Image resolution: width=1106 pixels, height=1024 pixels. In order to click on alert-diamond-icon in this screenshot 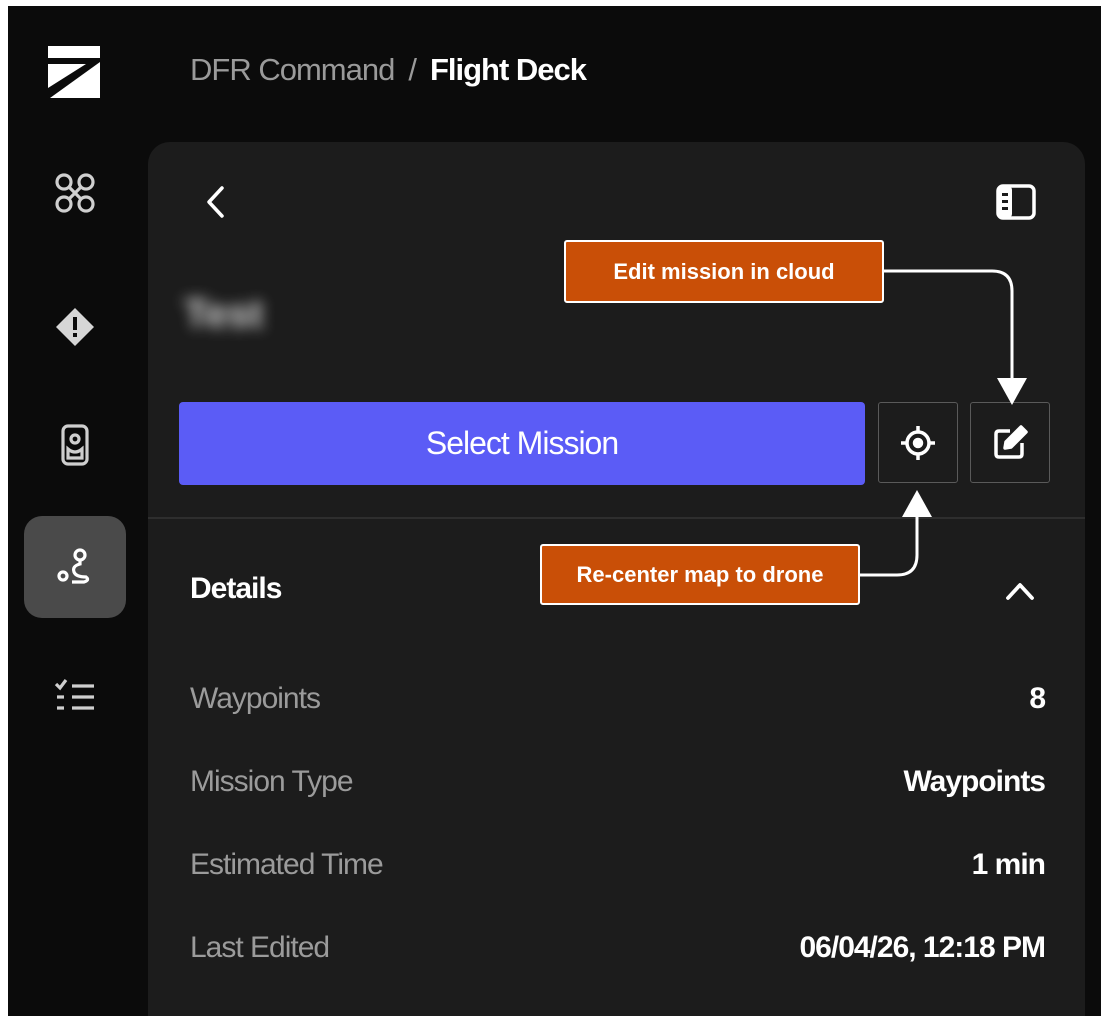, I will do `click(75, 327)`.